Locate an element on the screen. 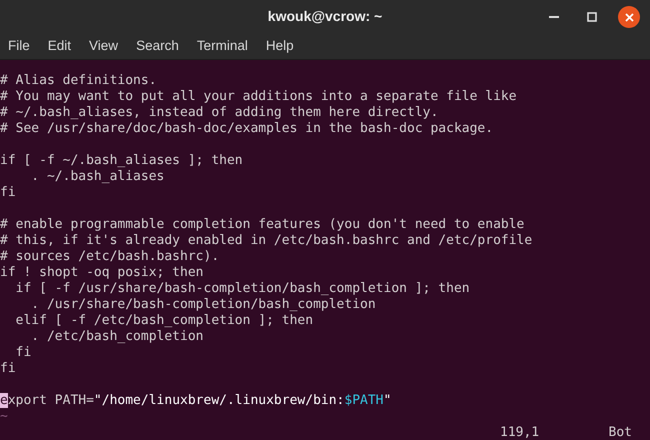 This screenshot has height=440, width=650. code-line: # ~/.bash_aliases, instead of adding them here directly. is located at coordinates (219, 113).